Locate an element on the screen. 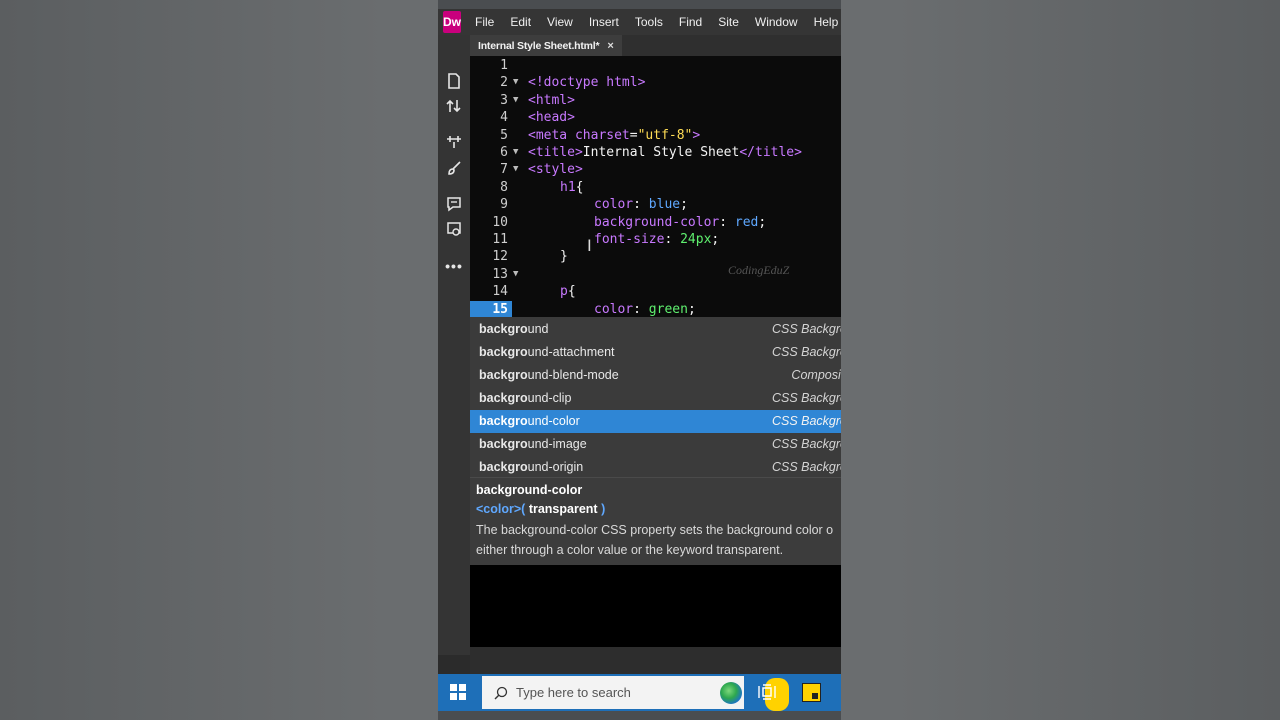  hint-rest: und-color is located at coordinates (553, 421).